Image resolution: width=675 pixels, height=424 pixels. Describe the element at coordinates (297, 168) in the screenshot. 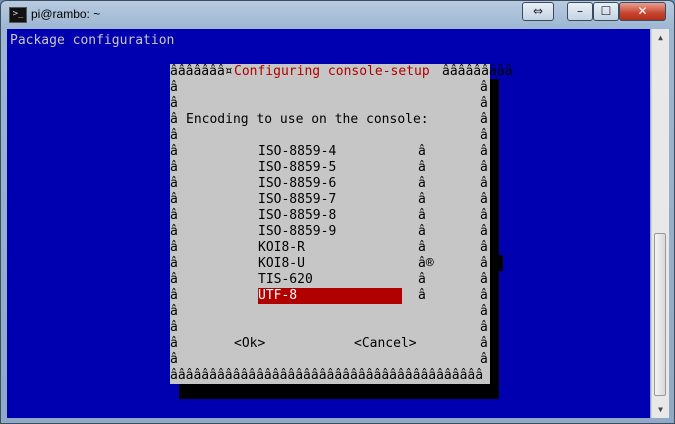

I see `list-item-iso-8859-5: ISO-8859-5` at that location.